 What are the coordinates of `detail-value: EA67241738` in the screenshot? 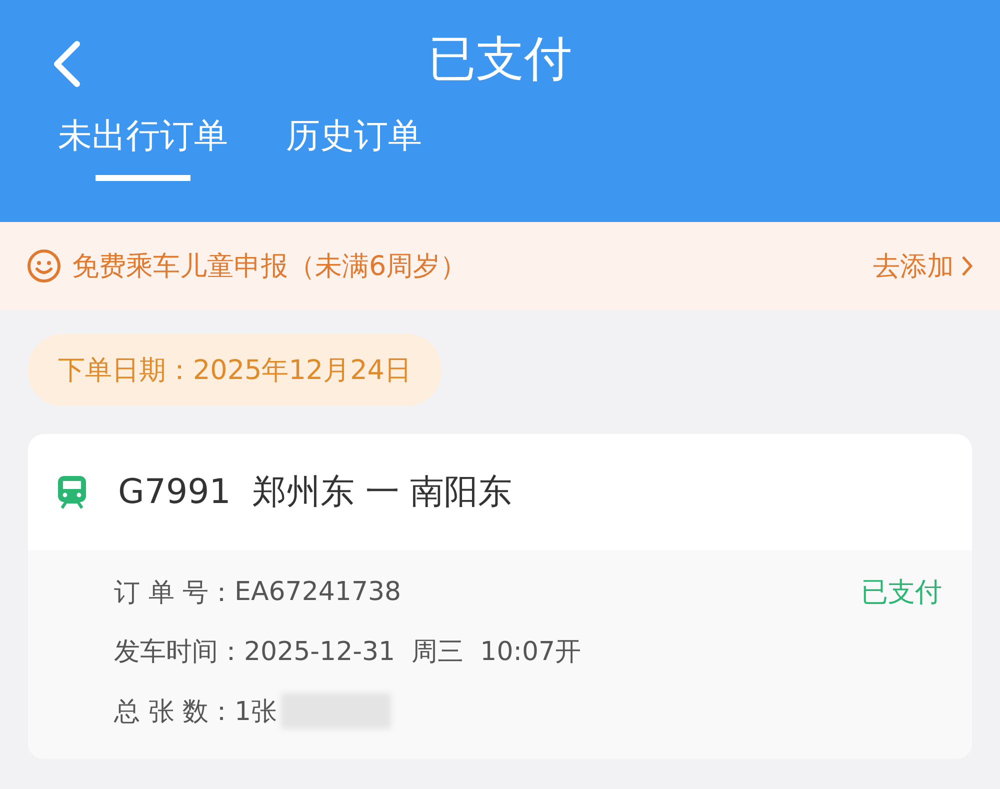 It's located at (318, 592).